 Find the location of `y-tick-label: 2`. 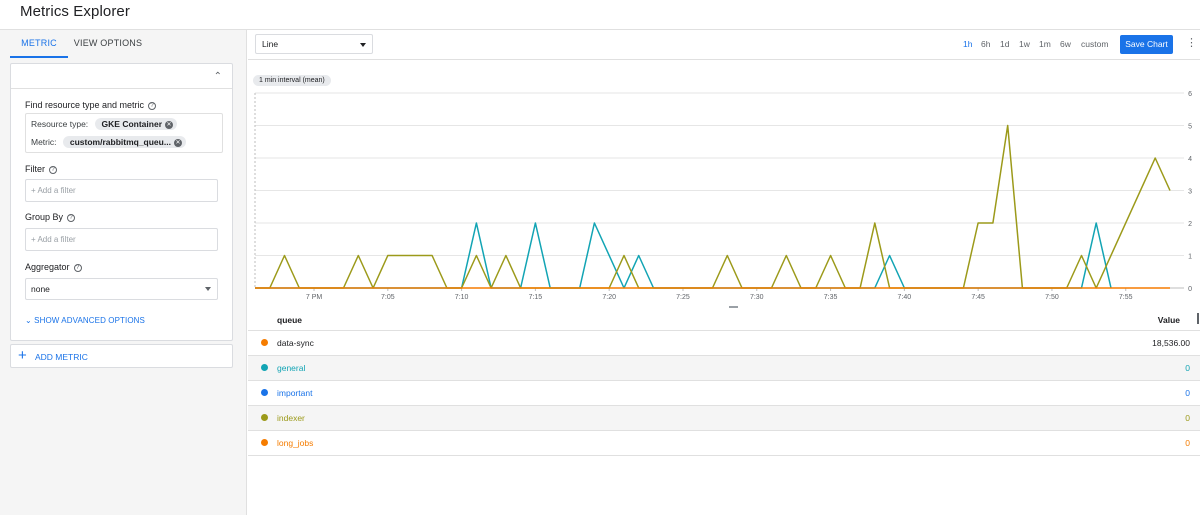

y-tick-label: 2 is located at coordinates (1190, 224).